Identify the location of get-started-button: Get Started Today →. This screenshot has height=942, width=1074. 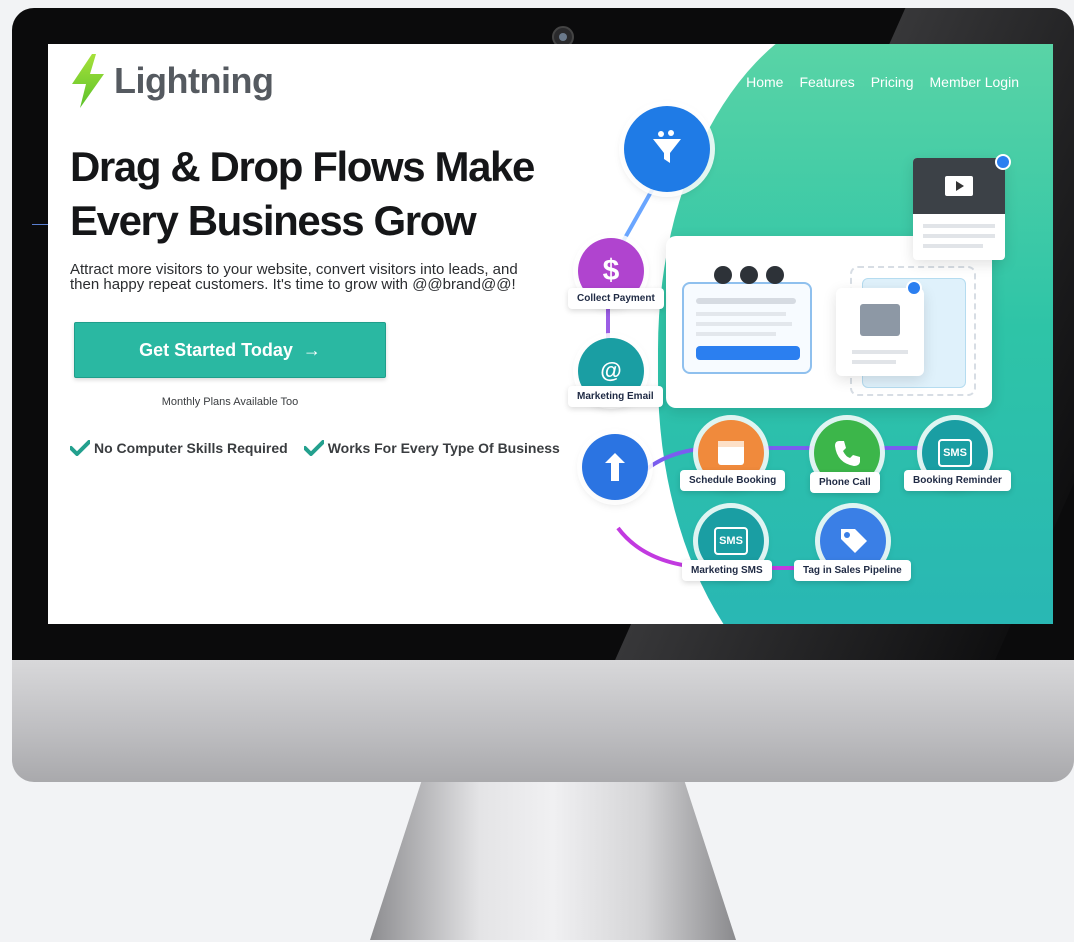
(230, 350).